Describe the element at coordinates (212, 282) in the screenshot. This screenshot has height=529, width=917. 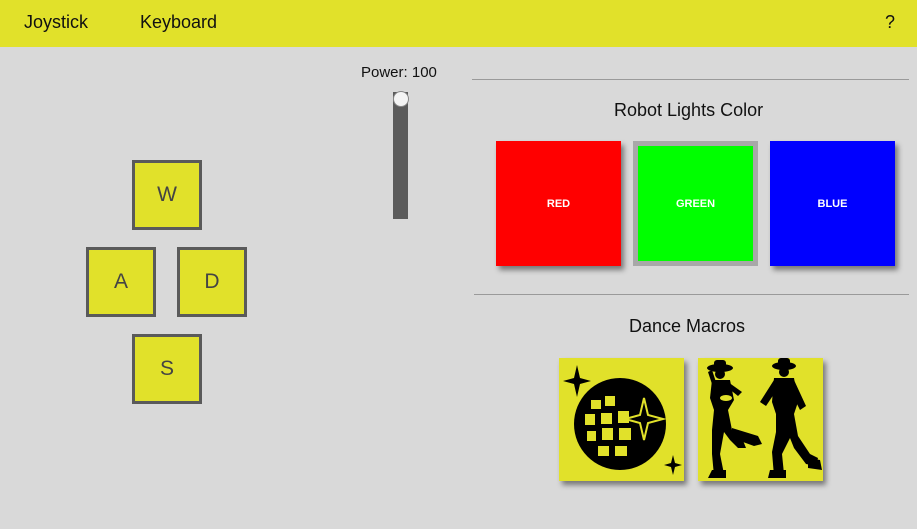
I see `key-d-button: D` at that location.